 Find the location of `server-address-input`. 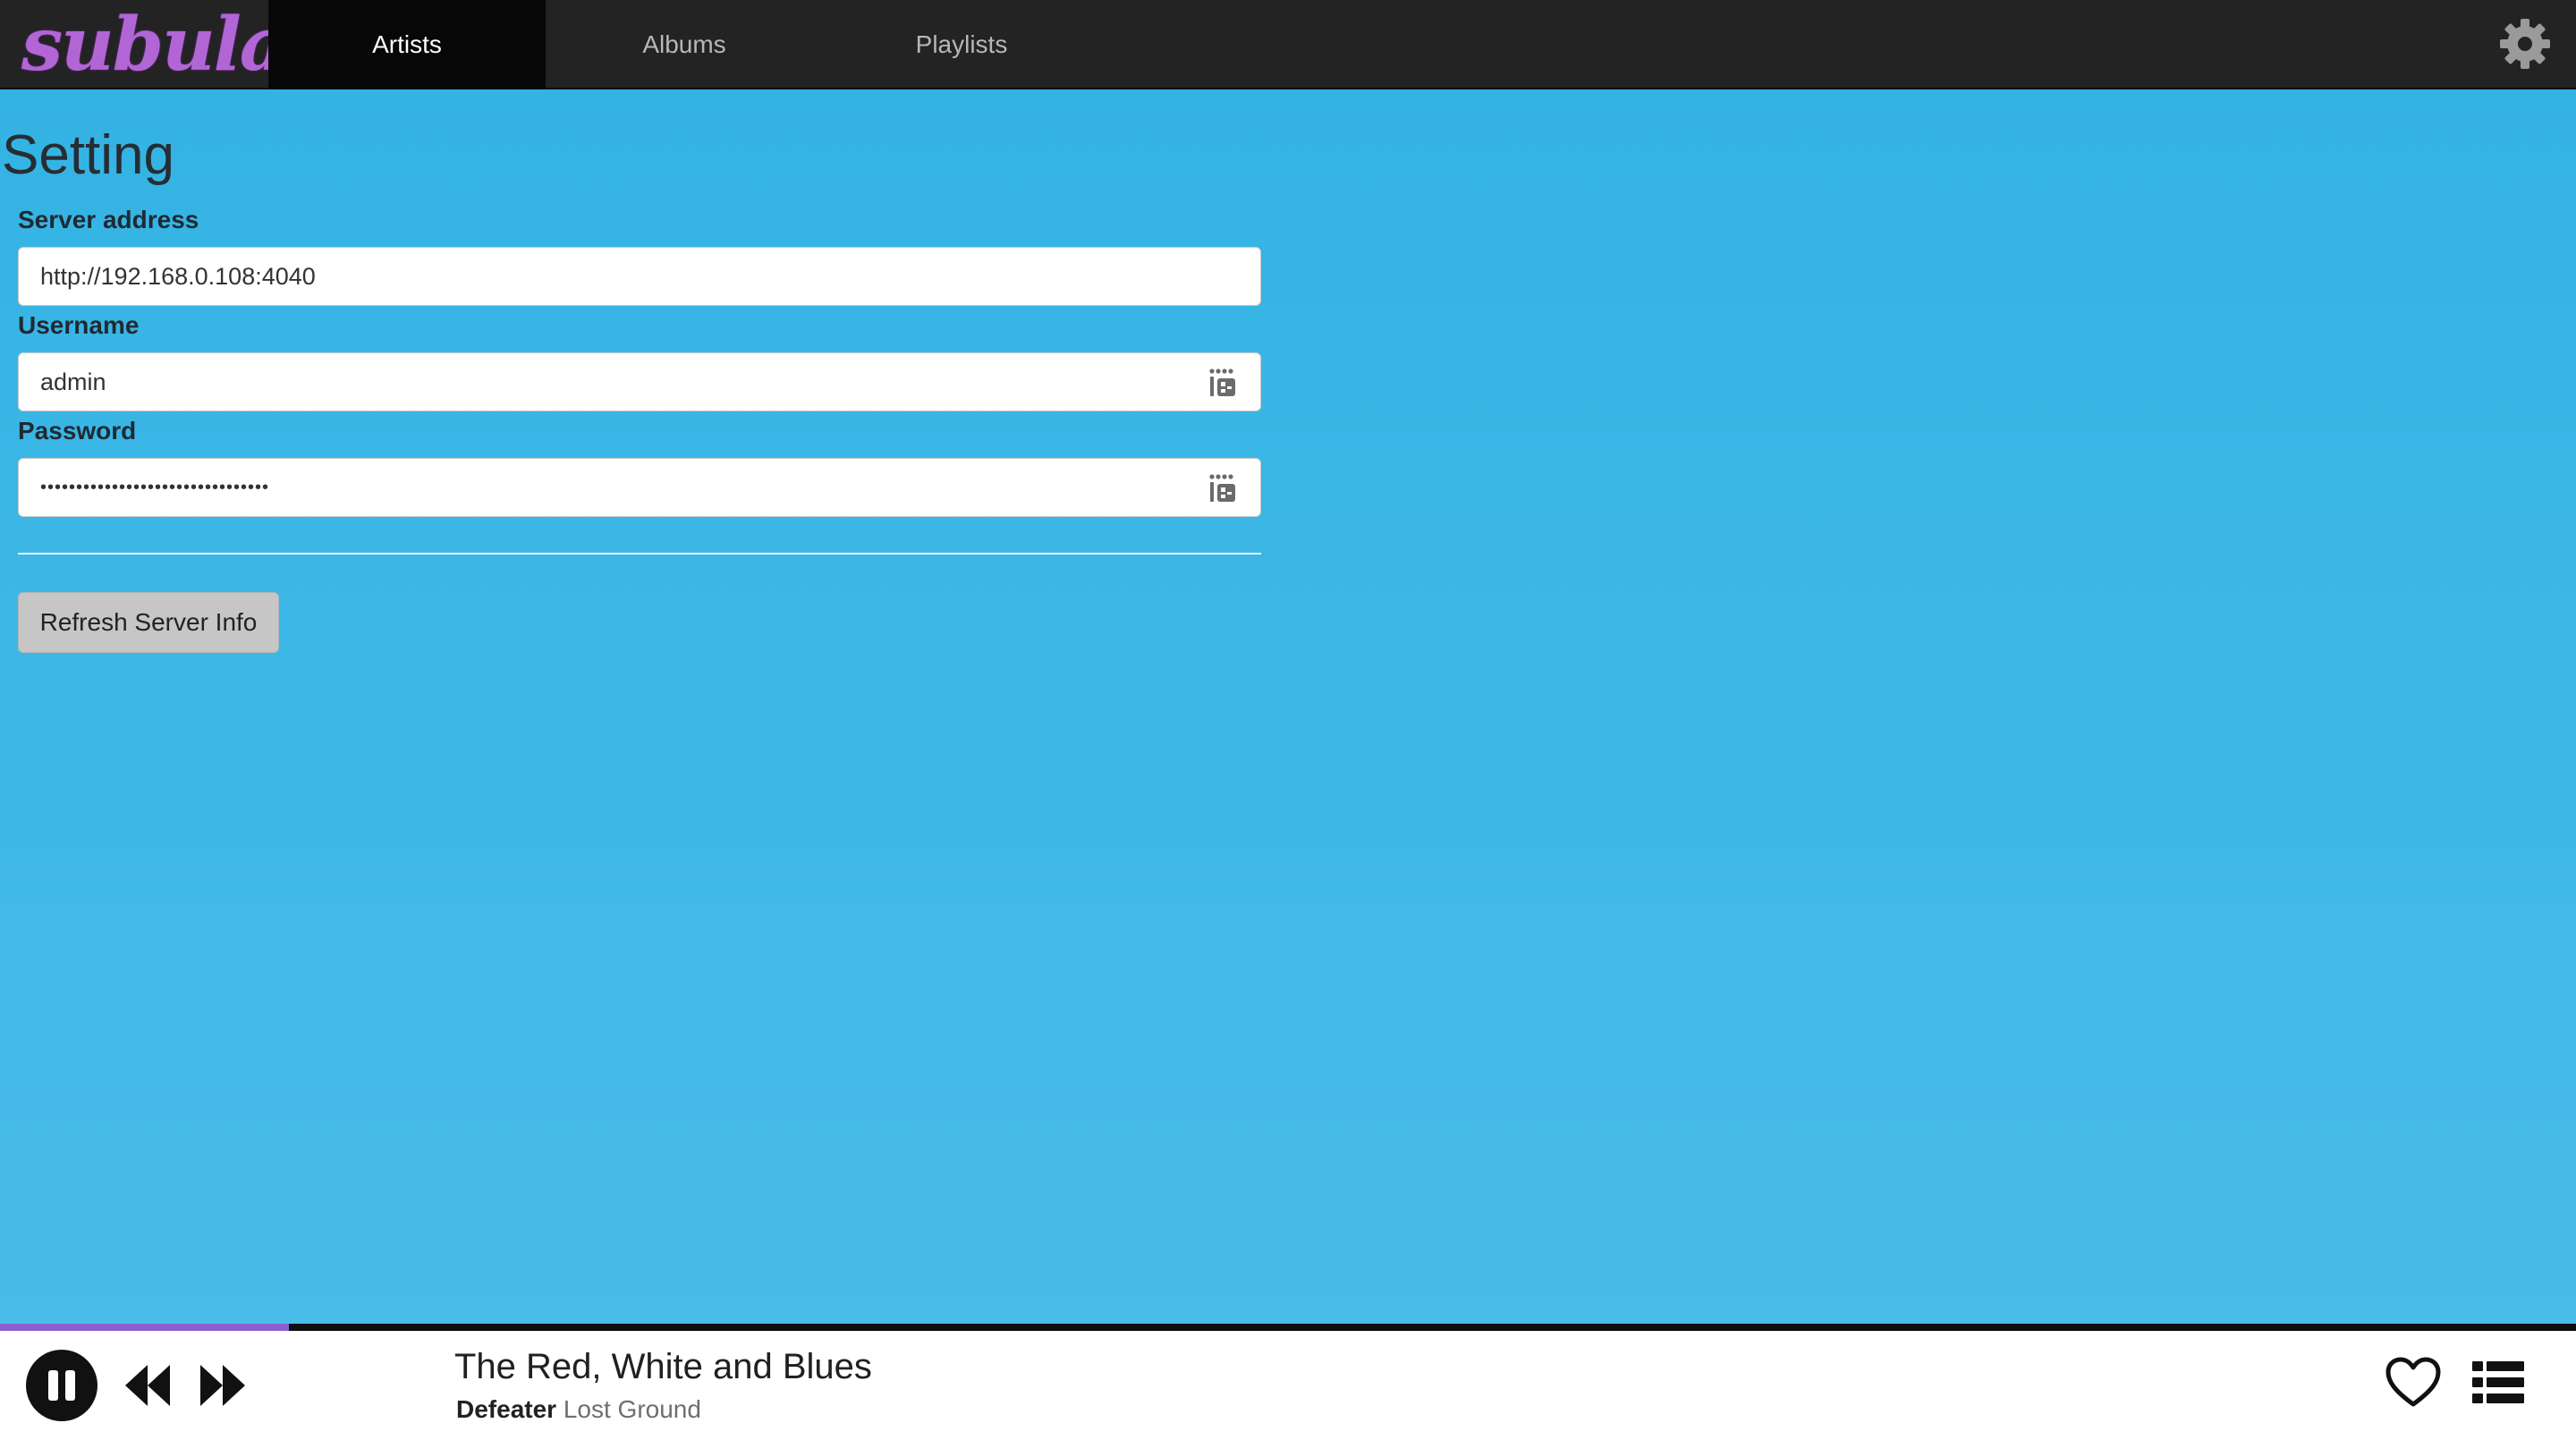

server-address-input is located at coordinates (639, 277).